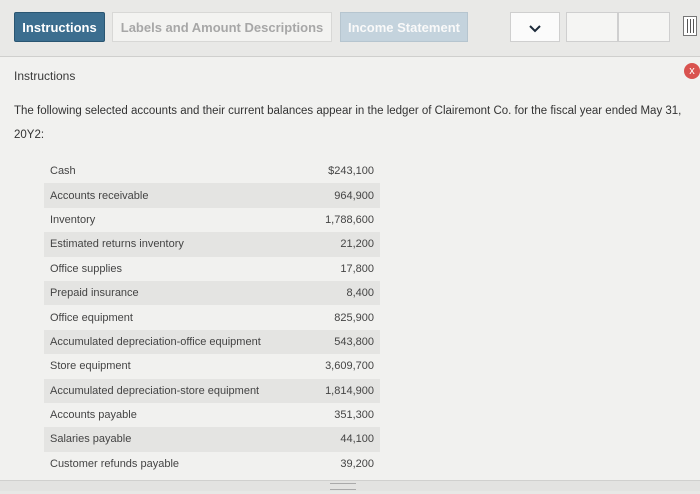 The height and width of the screenshot is (494, 700). I want to click on table-row: Accounts payable 351,300, so click(212, 415).